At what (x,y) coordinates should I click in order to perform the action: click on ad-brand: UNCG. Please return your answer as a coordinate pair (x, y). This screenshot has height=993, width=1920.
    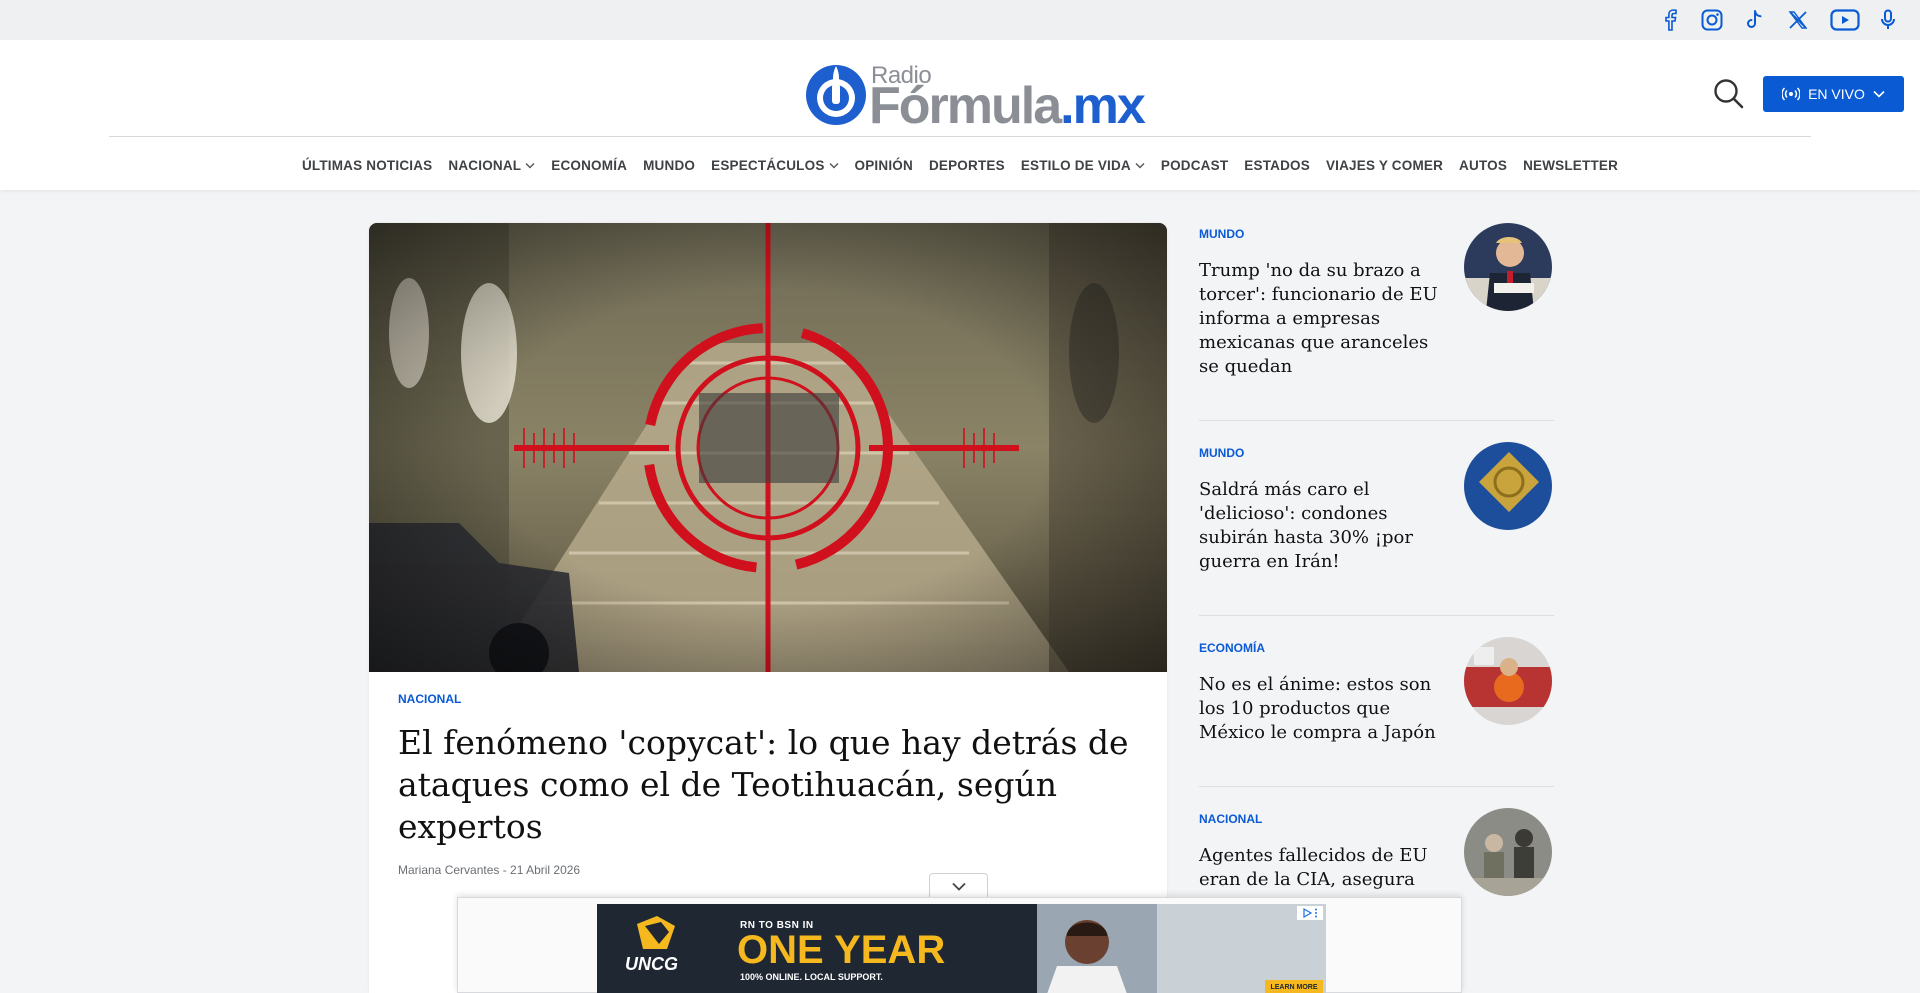
    Looking at the image, I should click on (651, 964).